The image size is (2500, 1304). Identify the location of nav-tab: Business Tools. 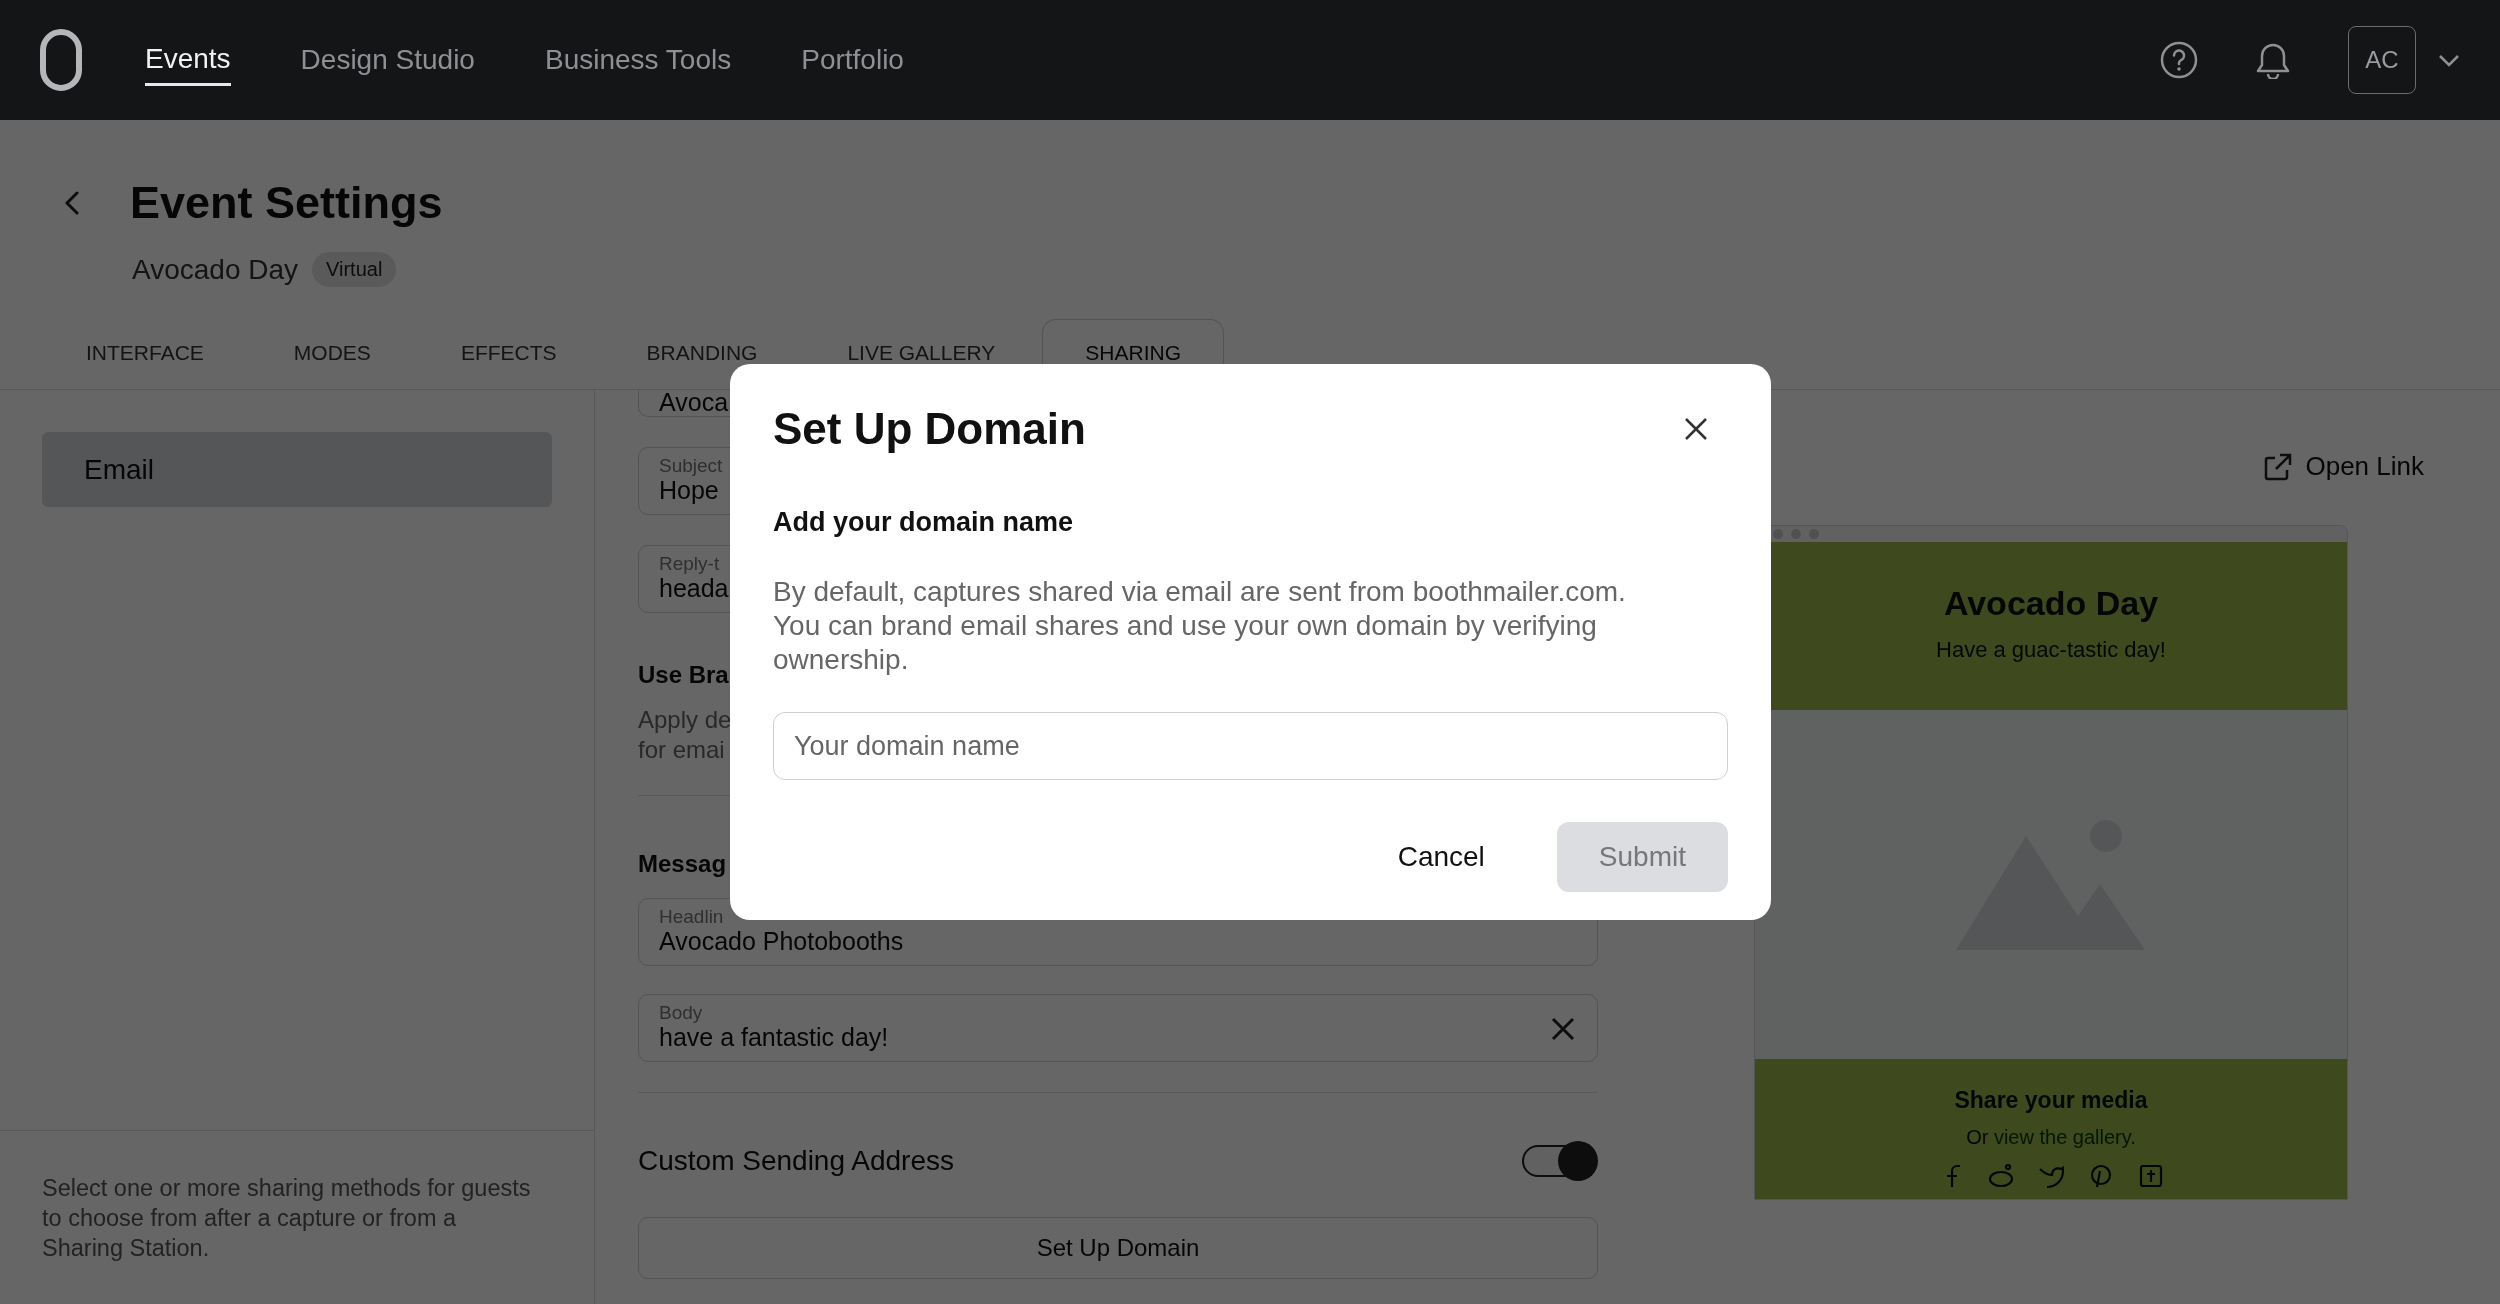
(638, 60).